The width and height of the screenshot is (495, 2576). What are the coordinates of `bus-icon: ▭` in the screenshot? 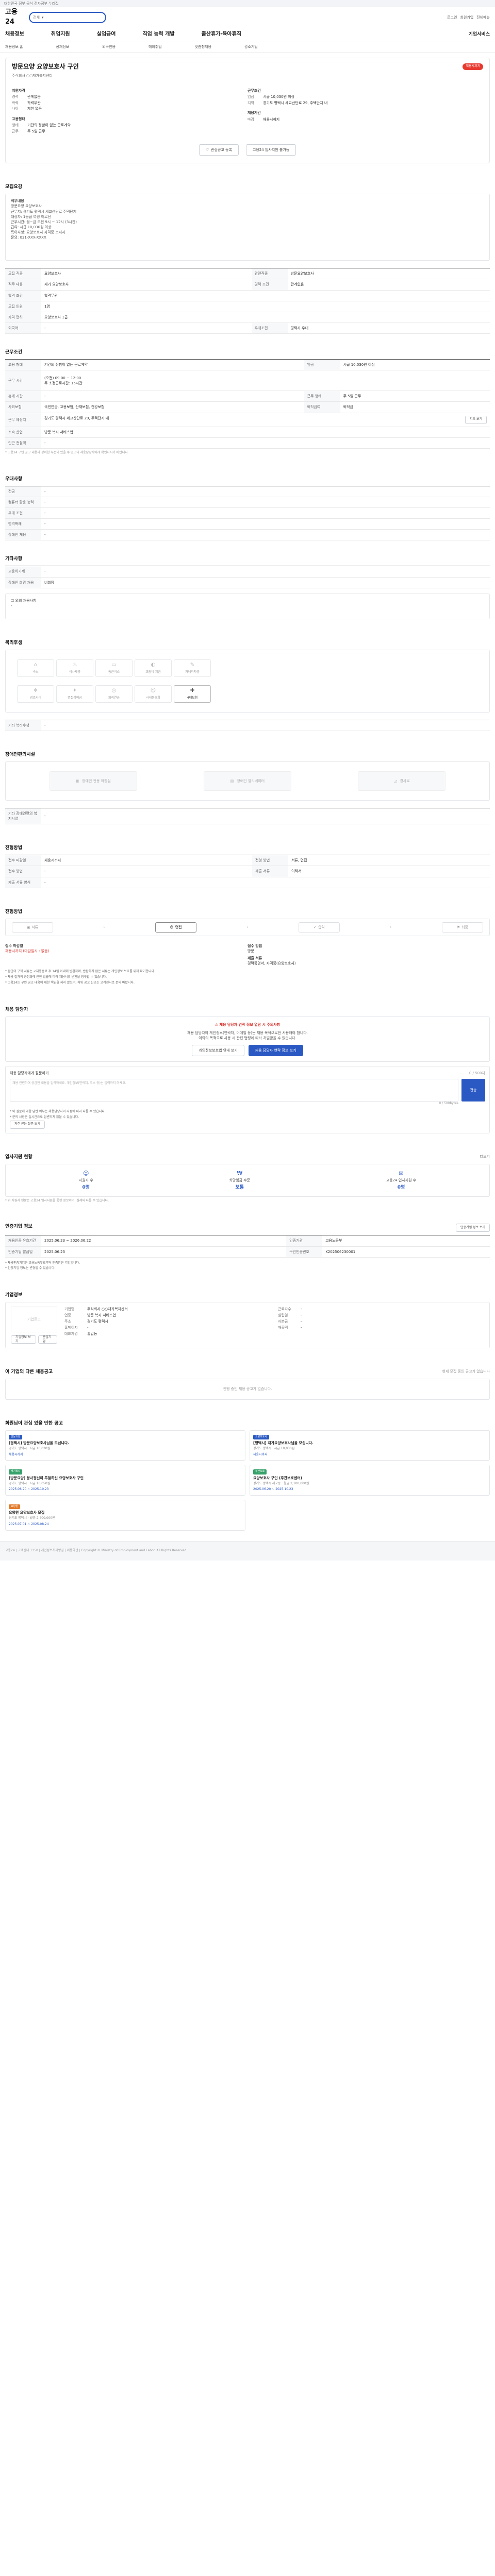 It's located at (114, 665).